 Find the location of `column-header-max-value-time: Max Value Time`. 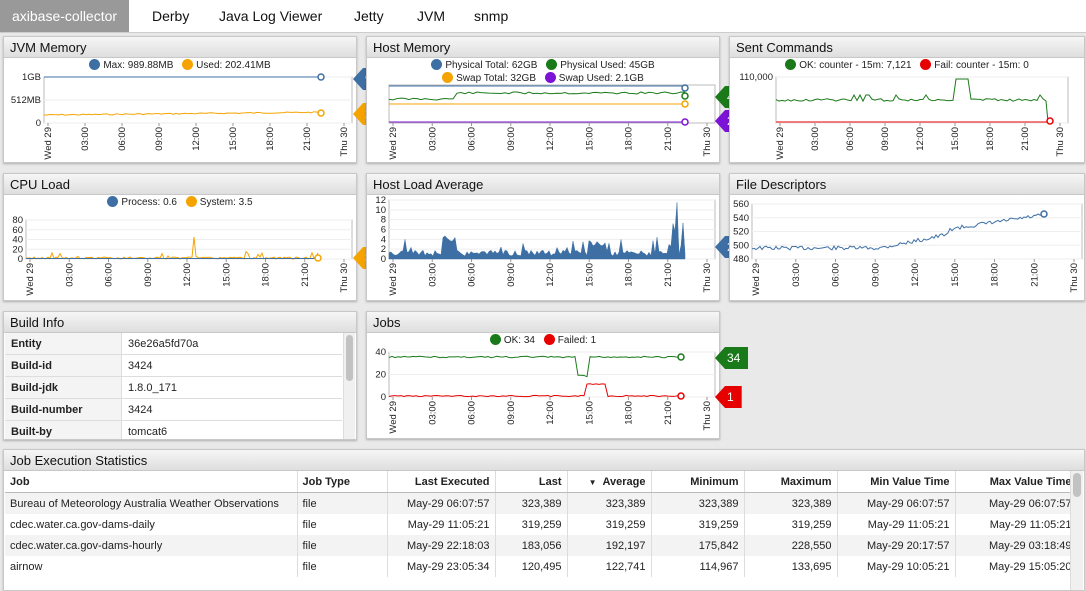

column-header-max-value-time: Max Value Time is located at coordinates (1016, 482).